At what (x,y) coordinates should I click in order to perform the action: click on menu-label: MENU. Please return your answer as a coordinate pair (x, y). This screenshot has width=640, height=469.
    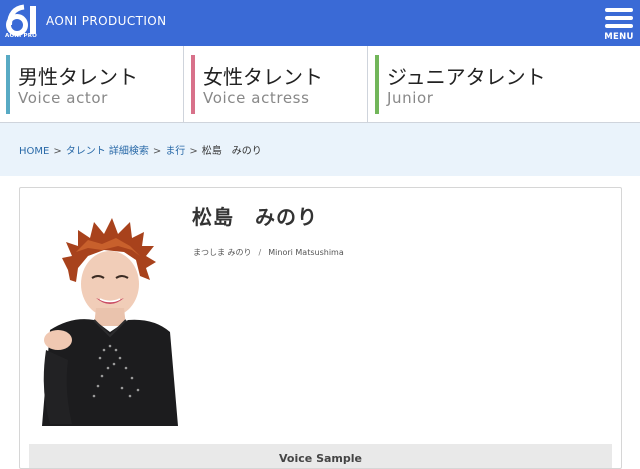
    Looking at the image, I should click on (619, 37).